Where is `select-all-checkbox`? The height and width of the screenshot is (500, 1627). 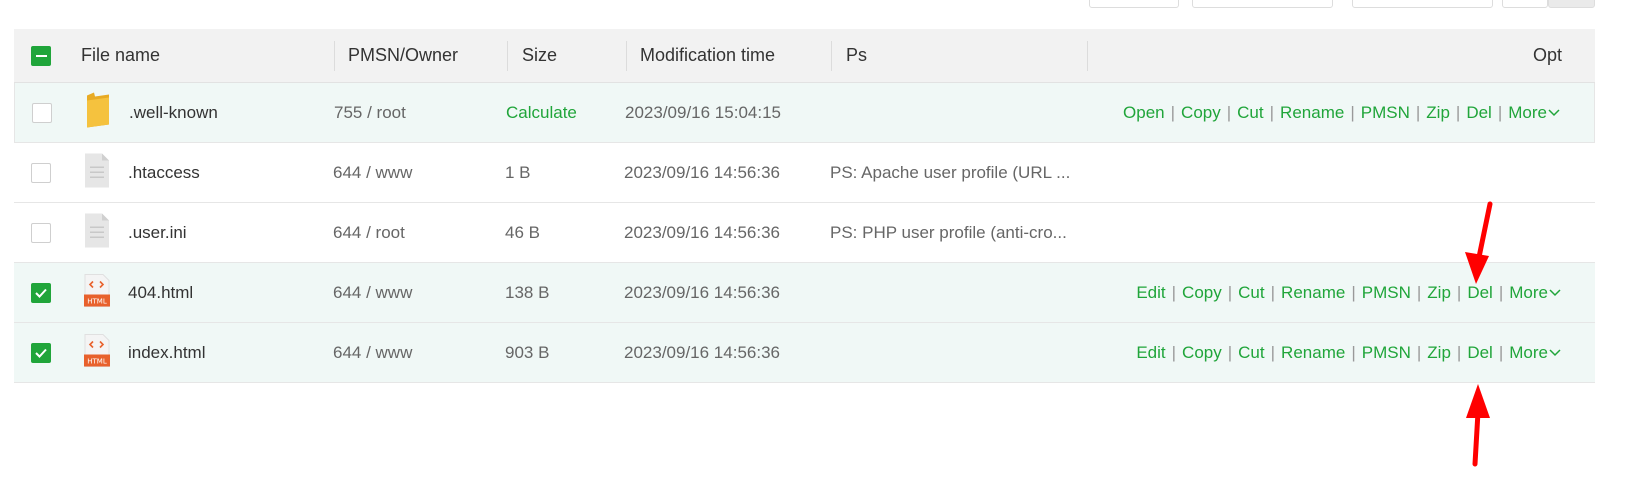 select-all-checkbox is located at coordinates (41, 55).